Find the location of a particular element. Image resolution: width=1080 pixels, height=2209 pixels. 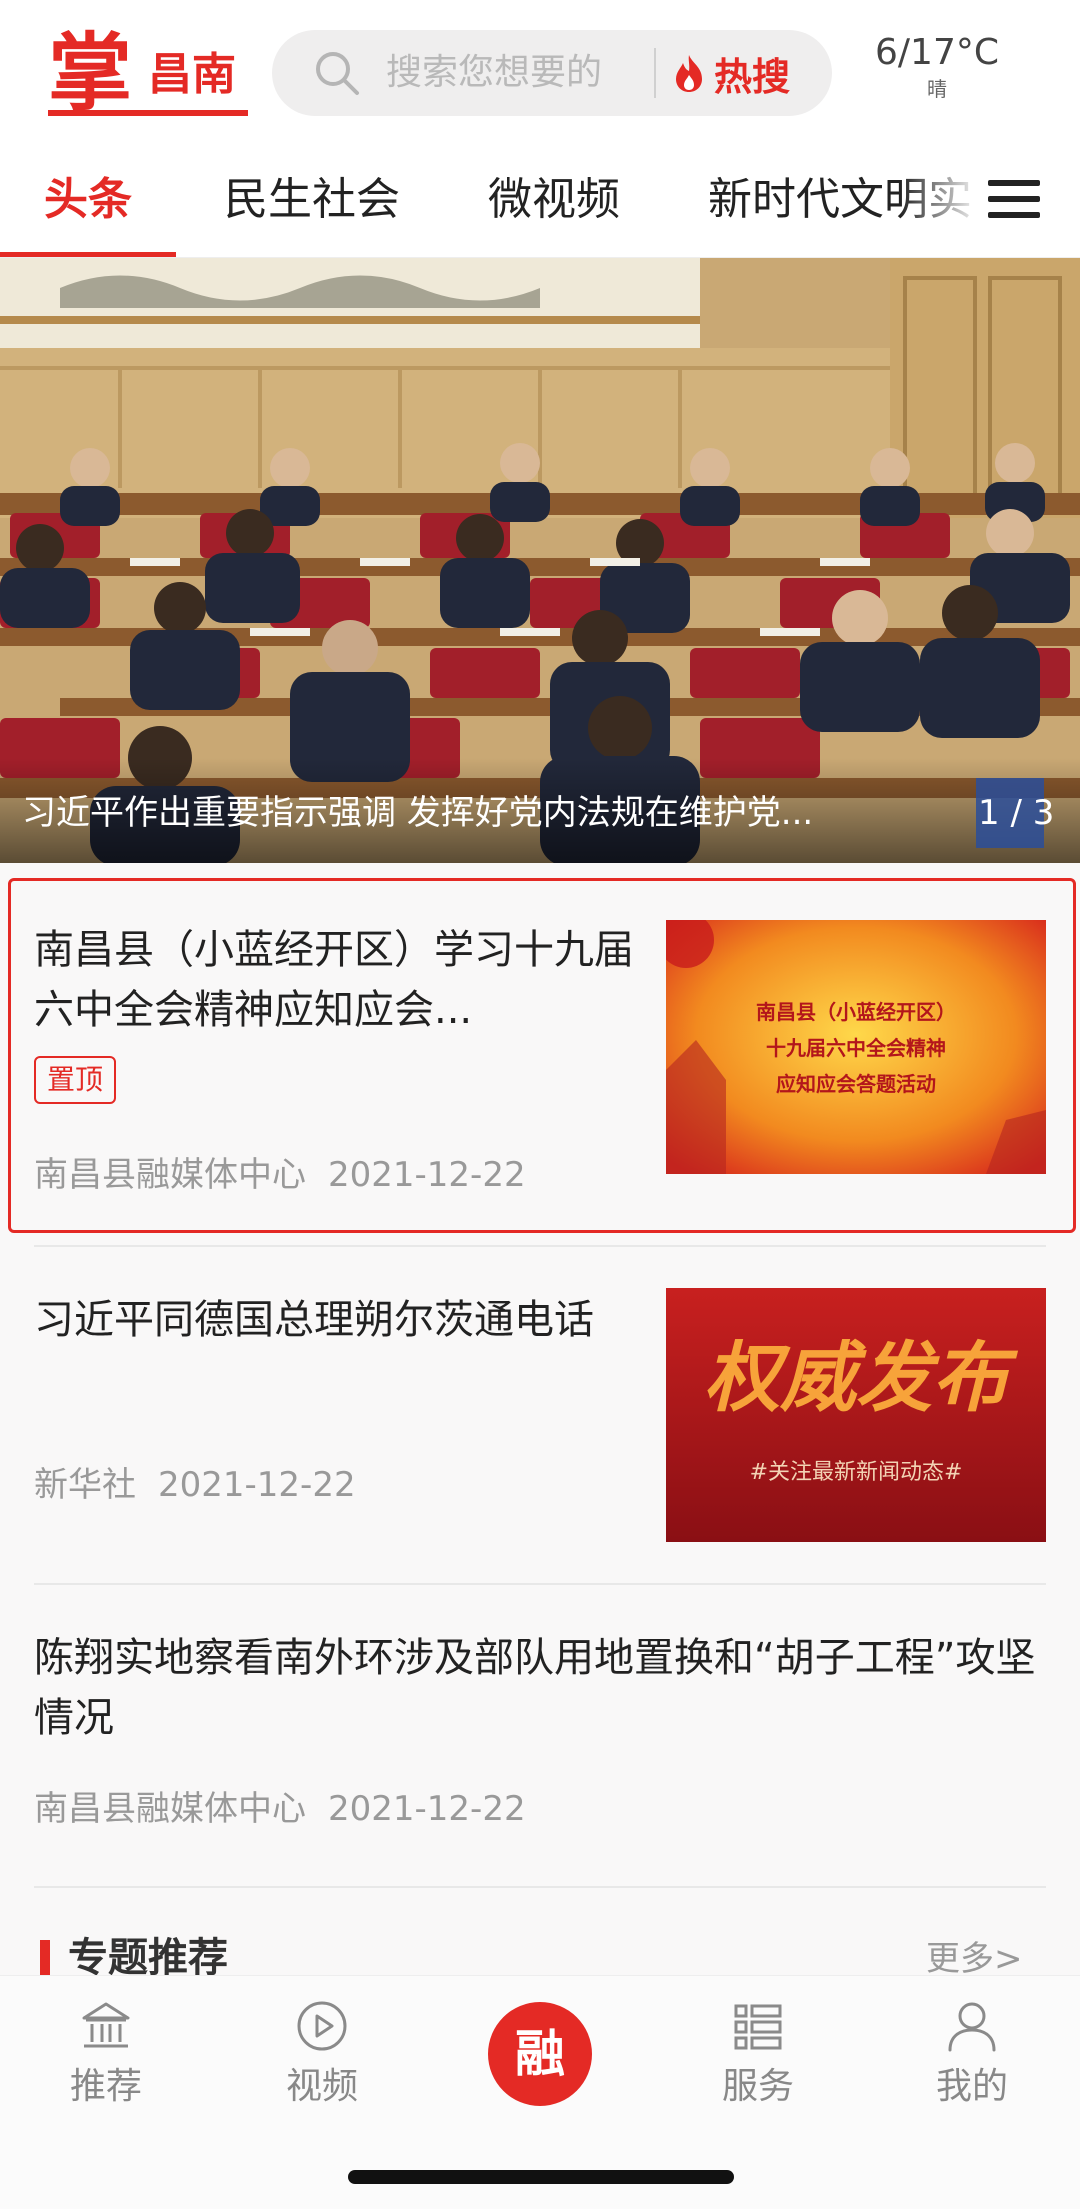

nav-label: 推荐 is located at coordinates (105, 2086).